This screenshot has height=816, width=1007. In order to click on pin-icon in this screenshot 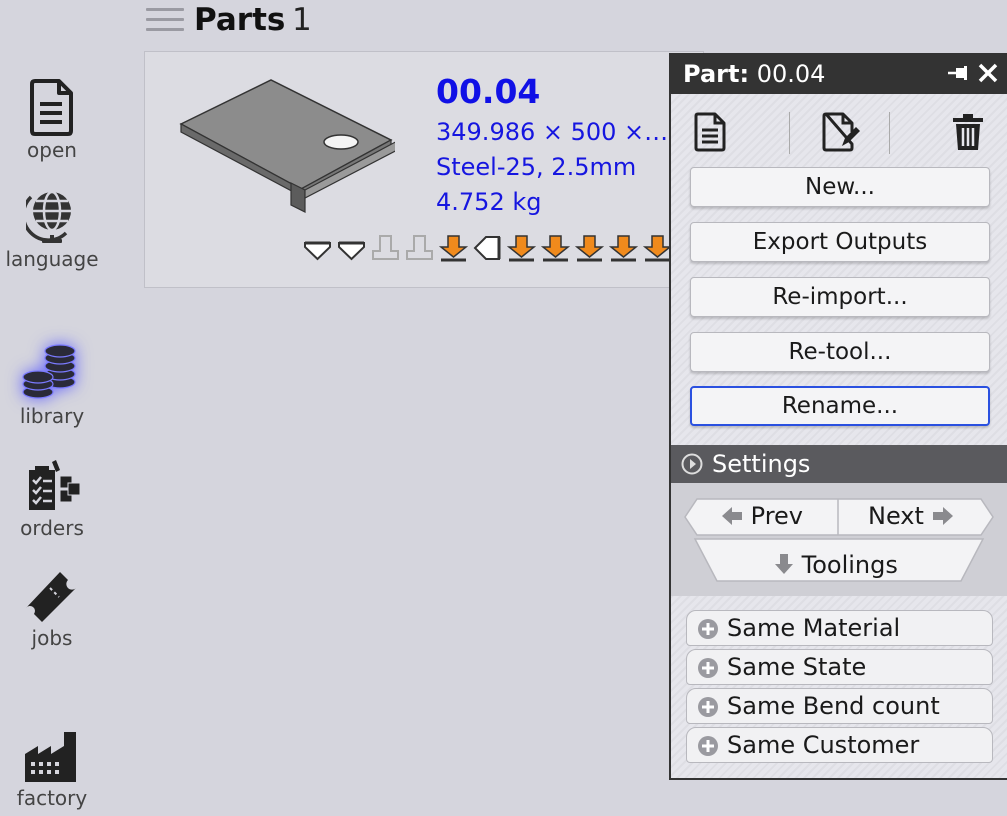, I will do `click(959, 73)`.